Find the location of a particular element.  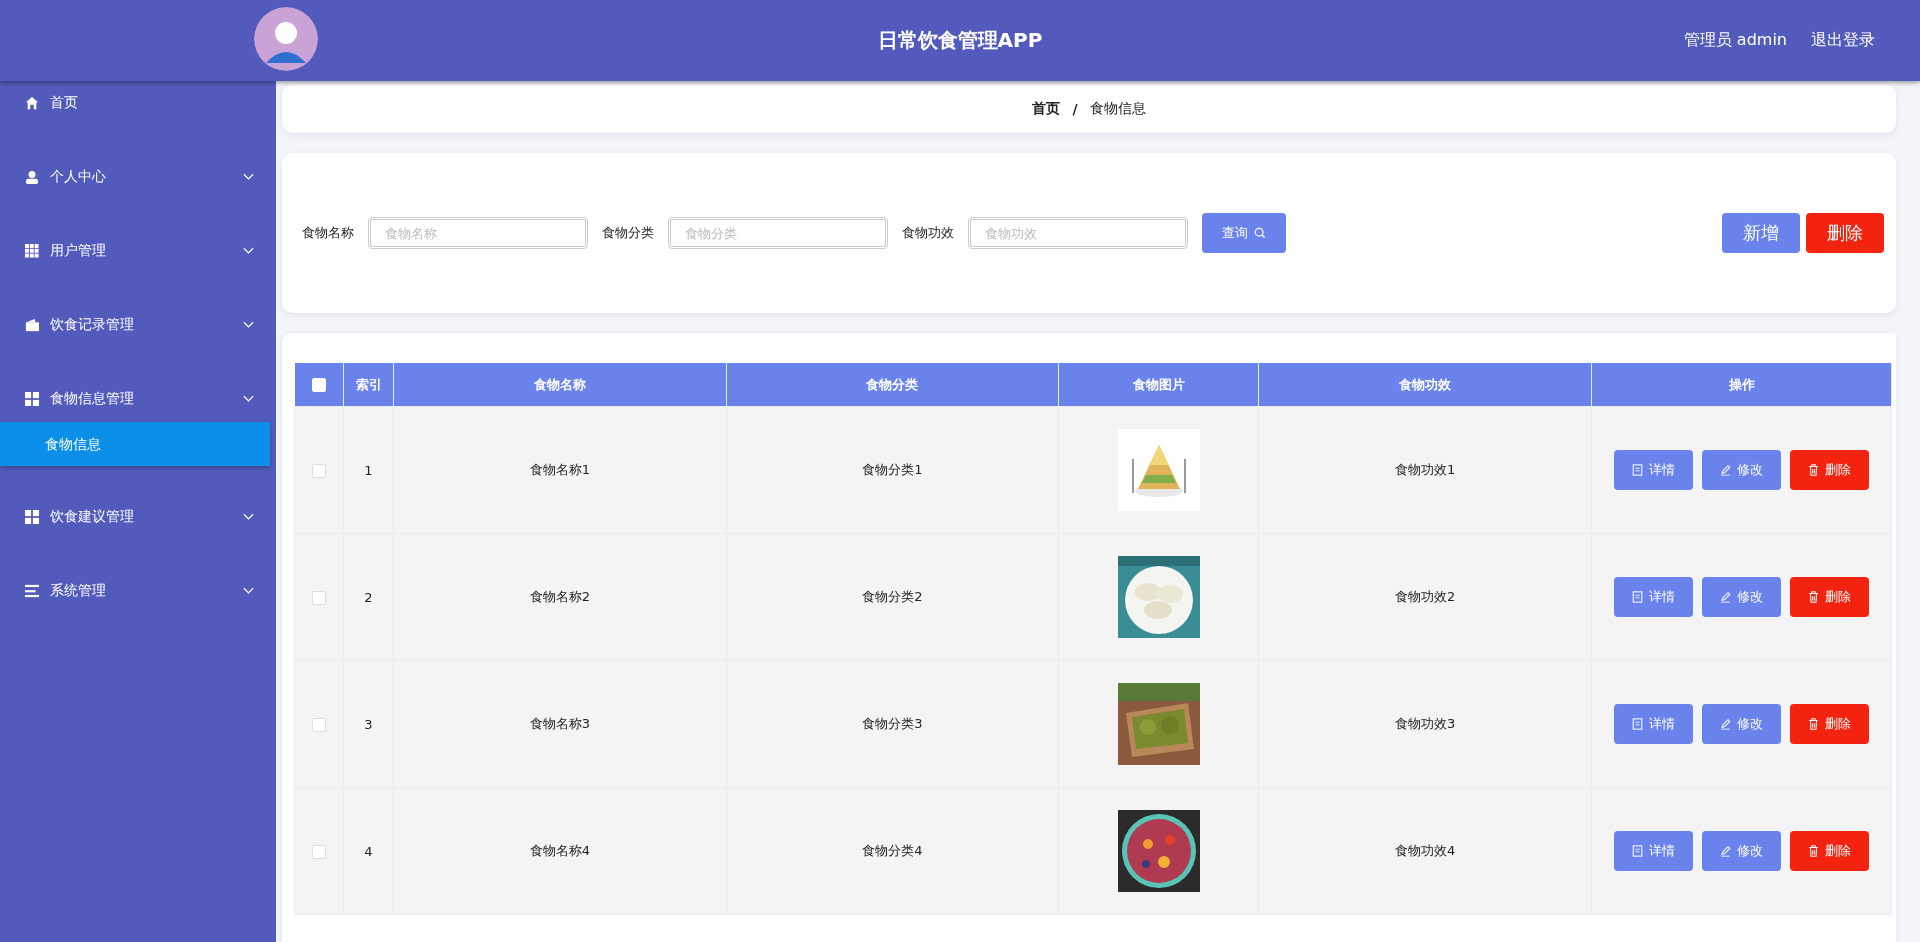

sidebar-item: 饮食建议管理 is located at coordinates (138, 517).